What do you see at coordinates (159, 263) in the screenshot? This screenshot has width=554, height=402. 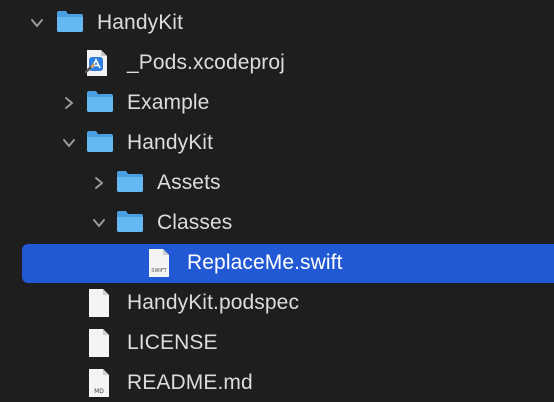 I see `swift-file-icon: SWIFT` at bounding box center [159, 263].